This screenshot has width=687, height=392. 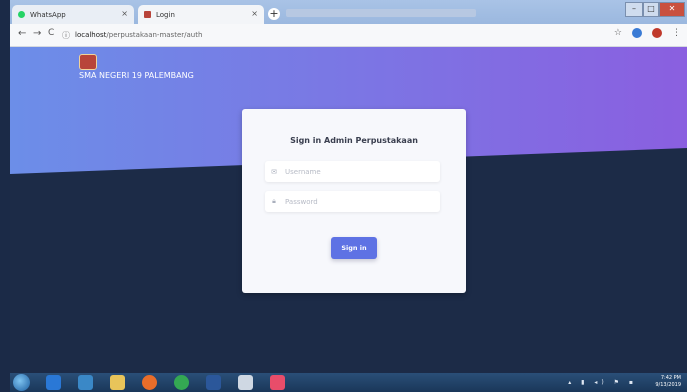 What do you see at coordinates (672, 9) in the screenshot?
I see `close-window-button: ✕` at bounding box center [672, 9].